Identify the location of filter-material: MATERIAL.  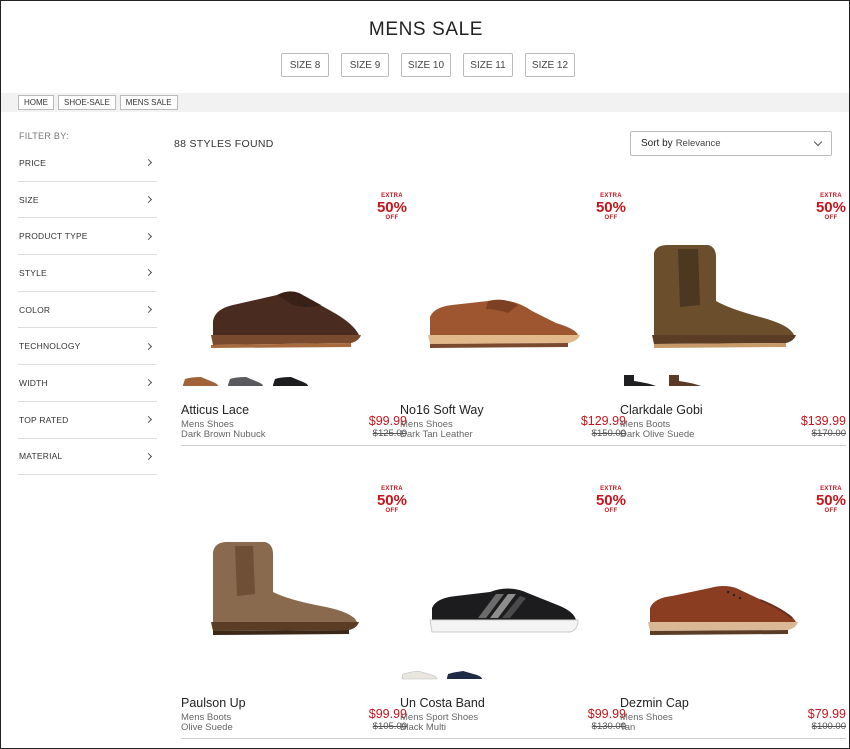
(87, 457).